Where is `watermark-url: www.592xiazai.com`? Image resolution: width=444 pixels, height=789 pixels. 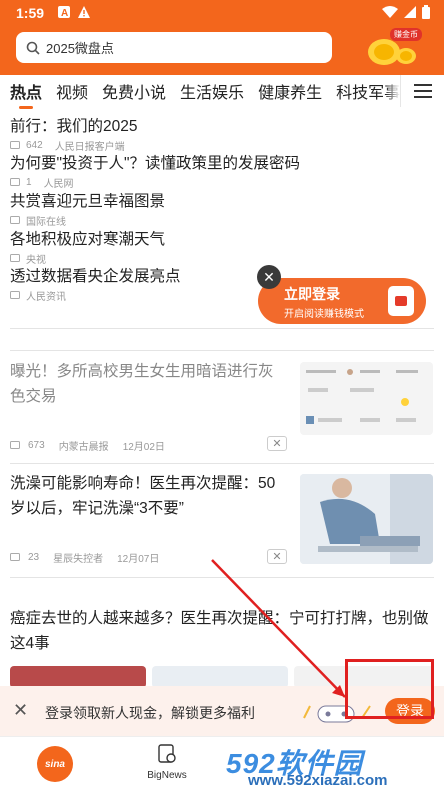 watermark-url: www.592xiazai.com is located at coordinates (318, 780).